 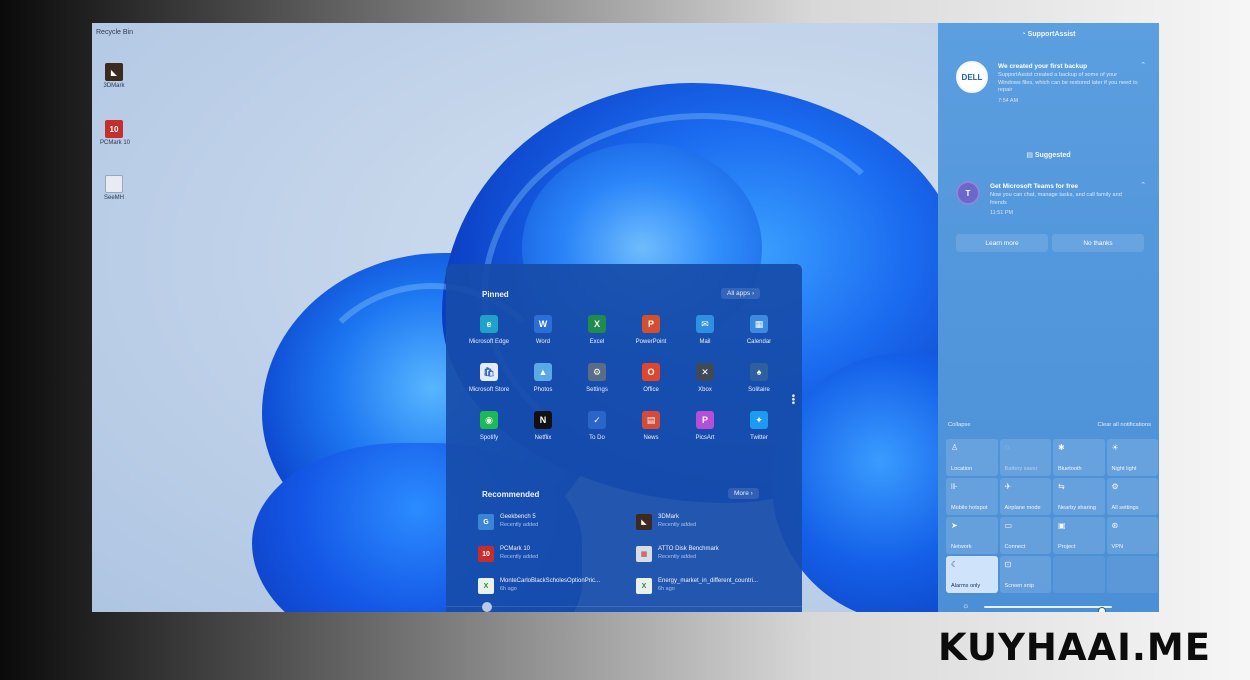 What do you see at coordinates (651, 438) in the screenshot?
I see `pinned-app-label: News` at bounding box center [651, 438].